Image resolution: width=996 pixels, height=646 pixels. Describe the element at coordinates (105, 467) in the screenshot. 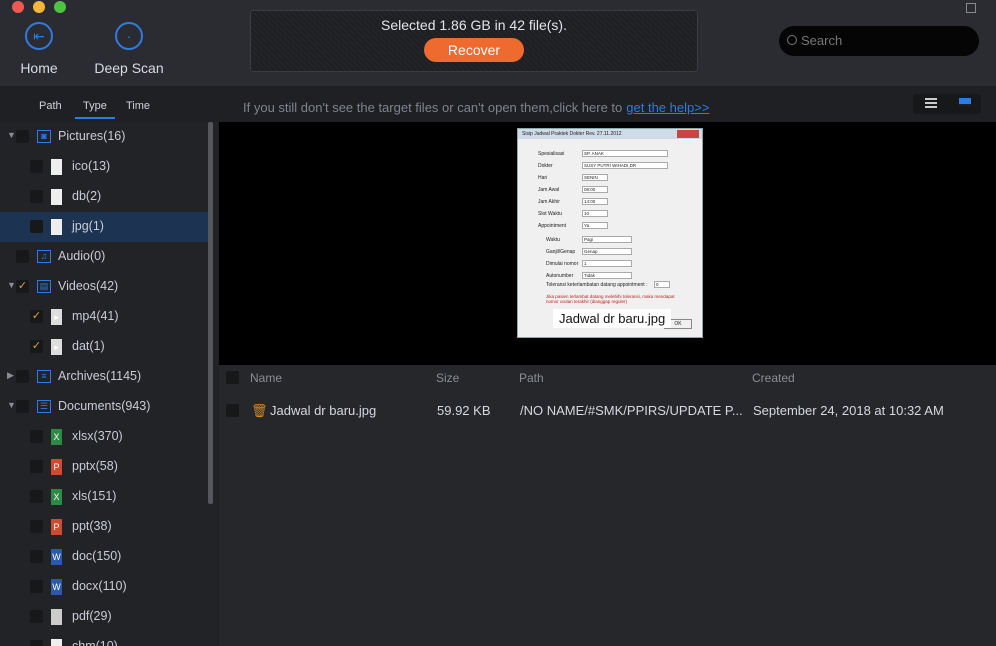

I see `sidebar-item: Ppptx(58)` at that location.